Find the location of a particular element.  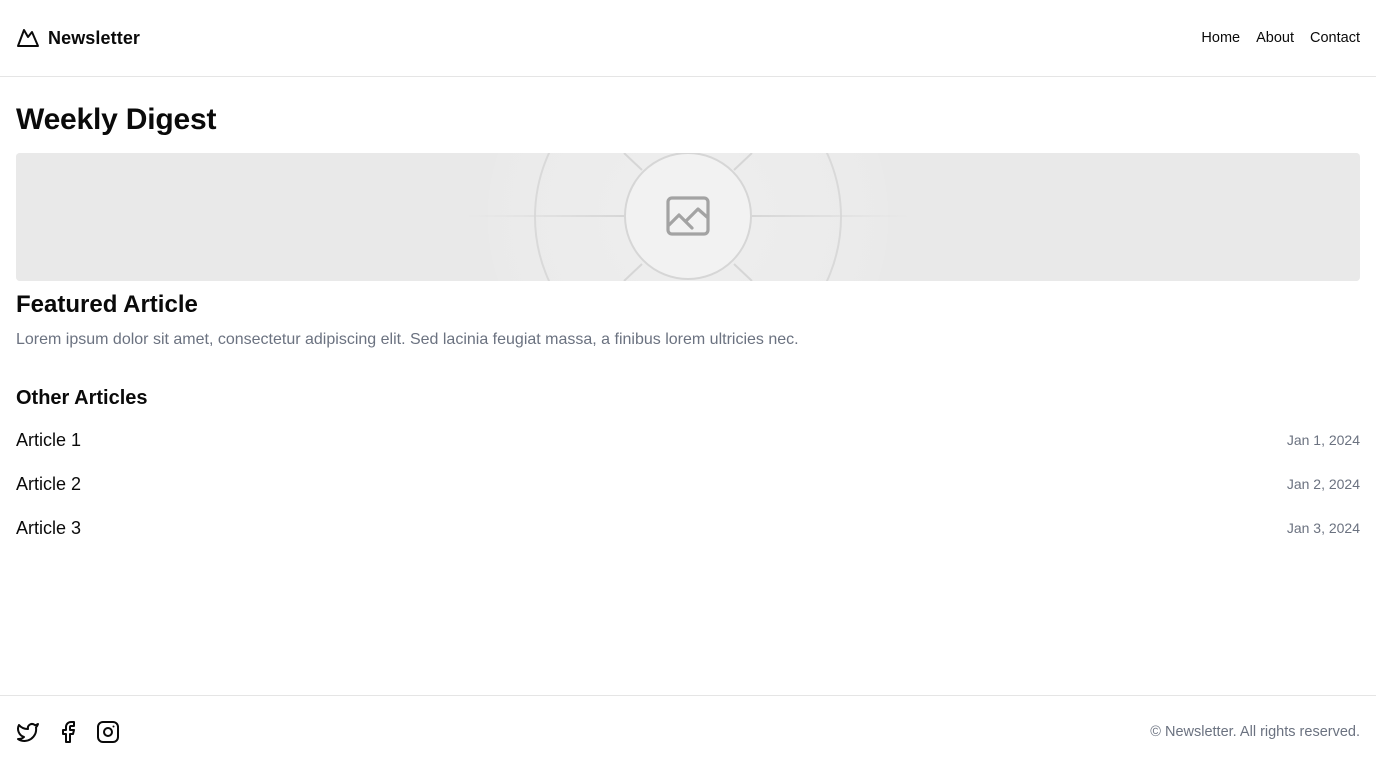

site-header: Newsletter Home About Contact is located at coordinates (688, 38).